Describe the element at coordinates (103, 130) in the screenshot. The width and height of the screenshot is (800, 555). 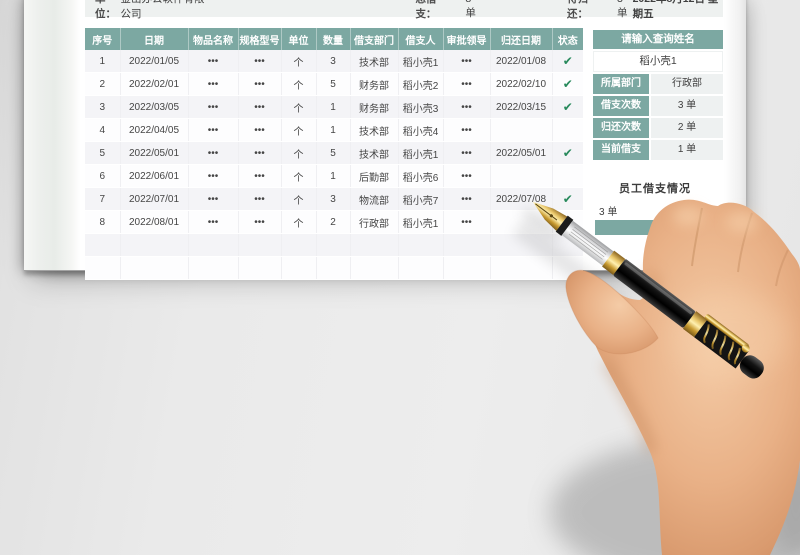
I see `table-cell: 4` at that location.